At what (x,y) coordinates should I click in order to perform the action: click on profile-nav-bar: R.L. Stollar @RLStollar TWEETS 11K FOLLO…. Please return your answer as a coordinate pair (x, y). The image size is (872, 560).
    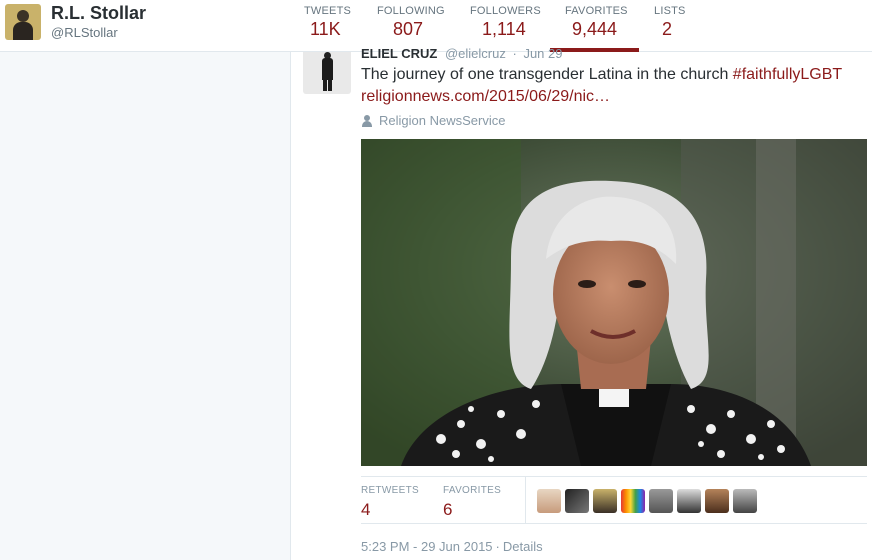
    Looking at the image, I should click on (436, 26).